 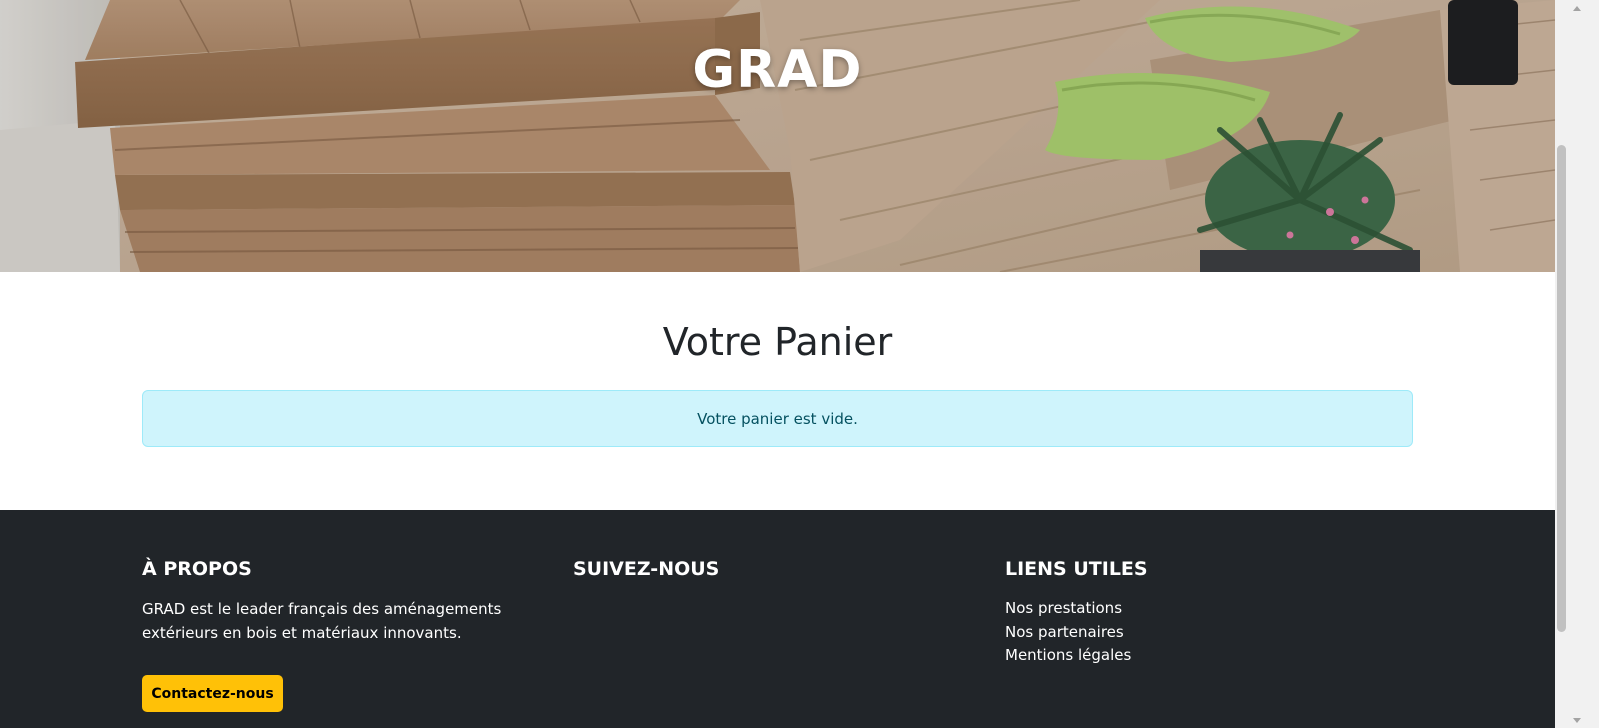 I want to click on brand-title: GRAD, so click(x=777, y=70).